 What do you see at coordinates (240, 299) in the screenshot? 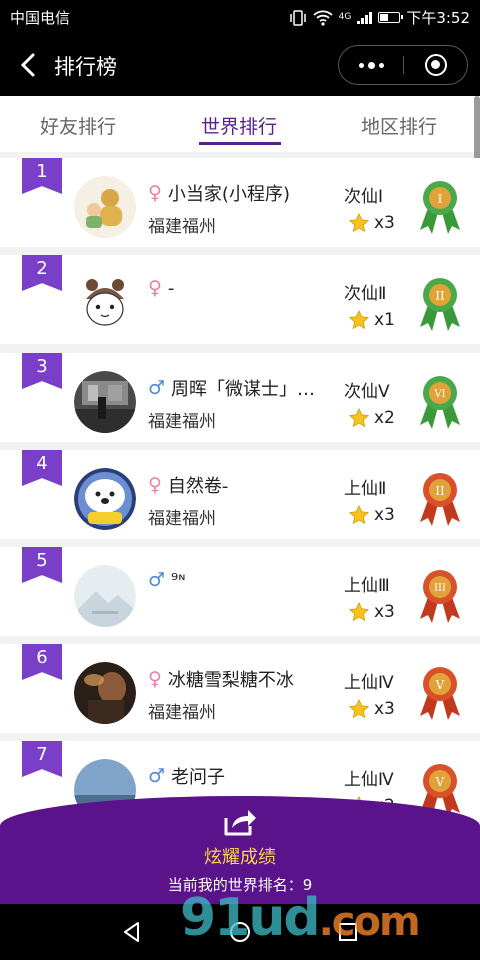
I see `list-item: 2 ♀ - 次仙Ⅱ x1 II` at bounding box center [240, 299].